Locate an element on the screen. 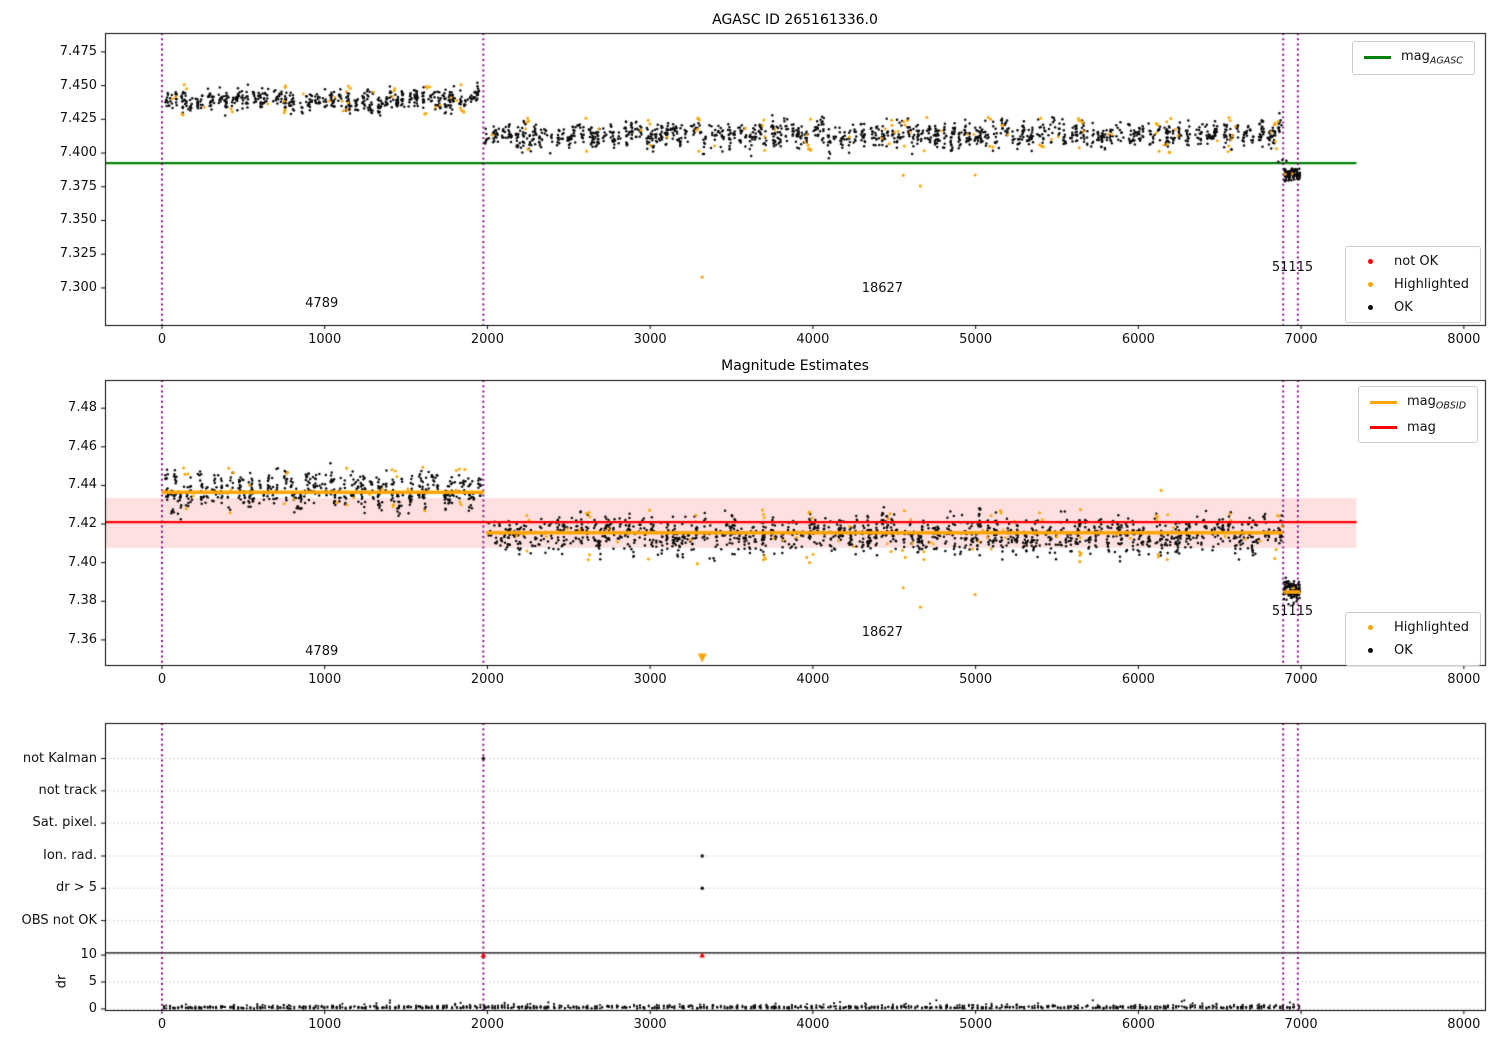 The width and height of the screenshot is (1500, 1050). y-tick-label: 7.42 is located at coordinates (82, 524).